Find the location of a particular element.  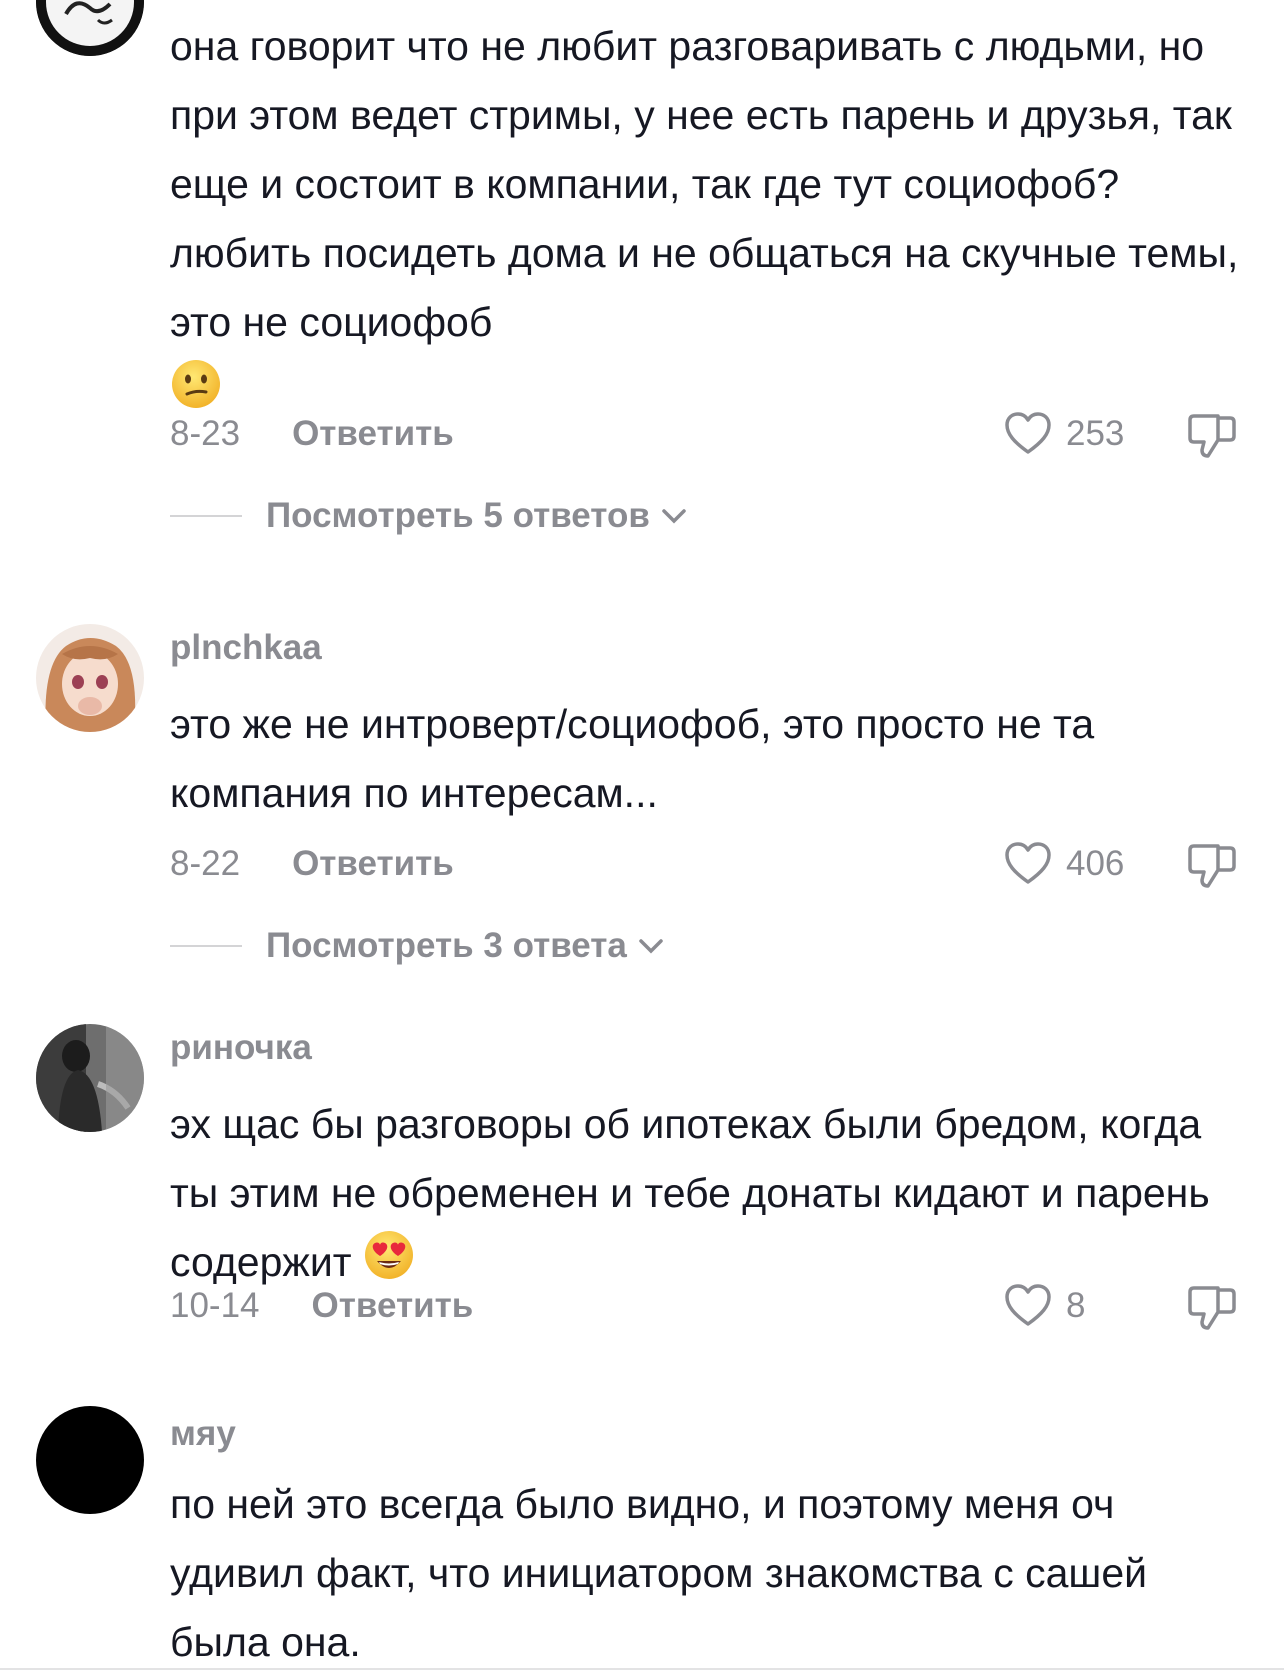

comment-date: 10-14 is located at coordinates (215, 1305).